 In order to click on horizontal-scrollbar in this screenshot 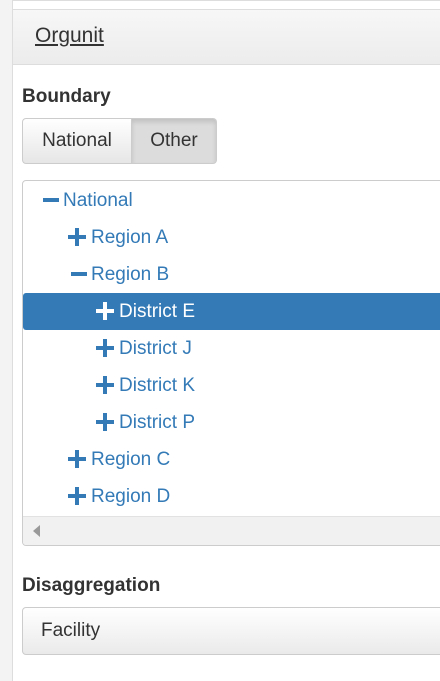, I will do `click(231, 530)`.